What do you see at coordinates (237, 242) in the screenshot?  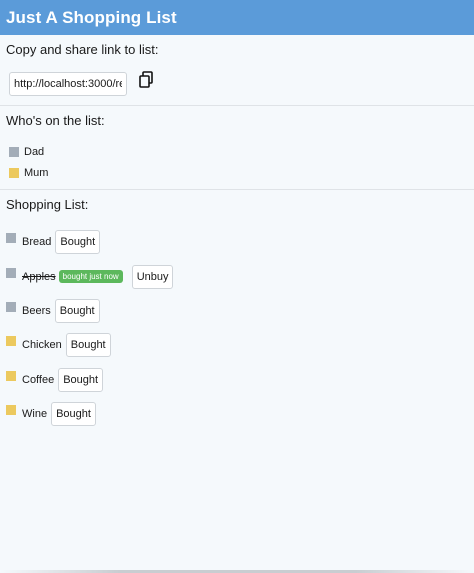 I see `list-item: Bread Bought` at bounding box center [237, 242].